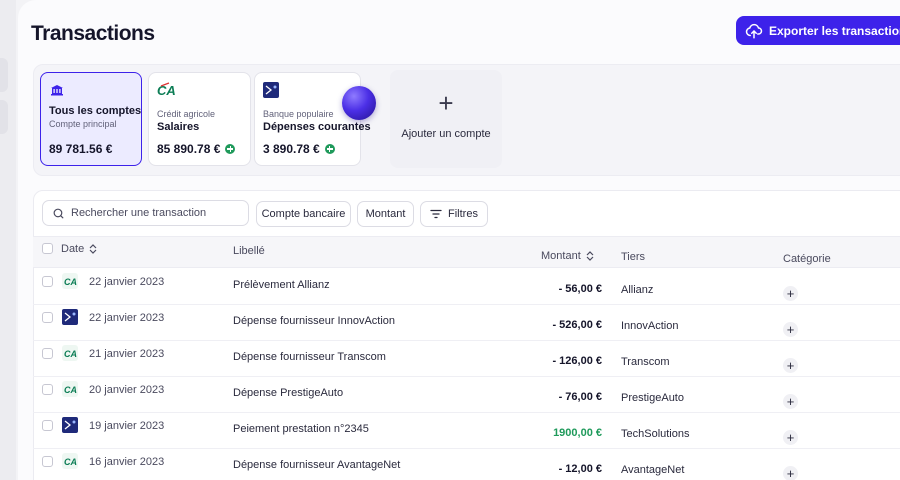  Describe the element at coordinates (652, 398) in the screenshot. I see `row-party: PrestigeAuto` at that location.